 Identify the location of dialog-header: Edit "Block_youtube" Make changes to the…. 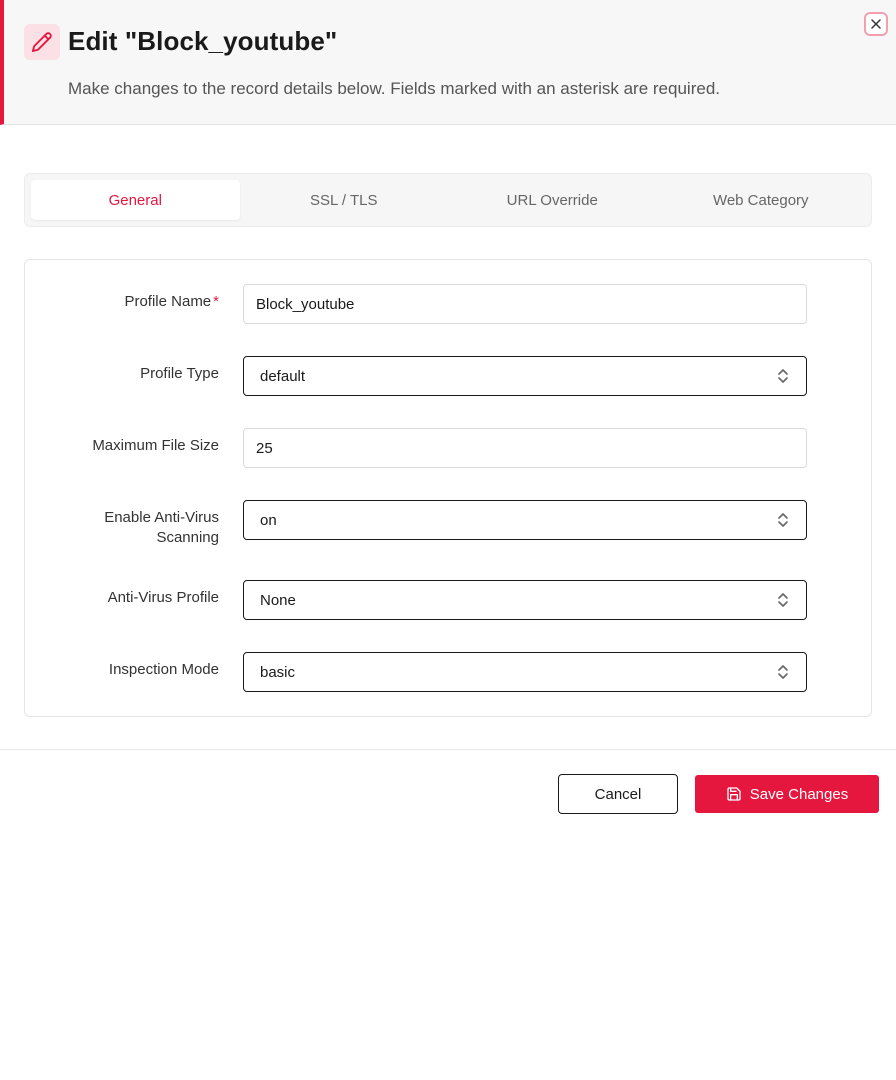
(448, 62).